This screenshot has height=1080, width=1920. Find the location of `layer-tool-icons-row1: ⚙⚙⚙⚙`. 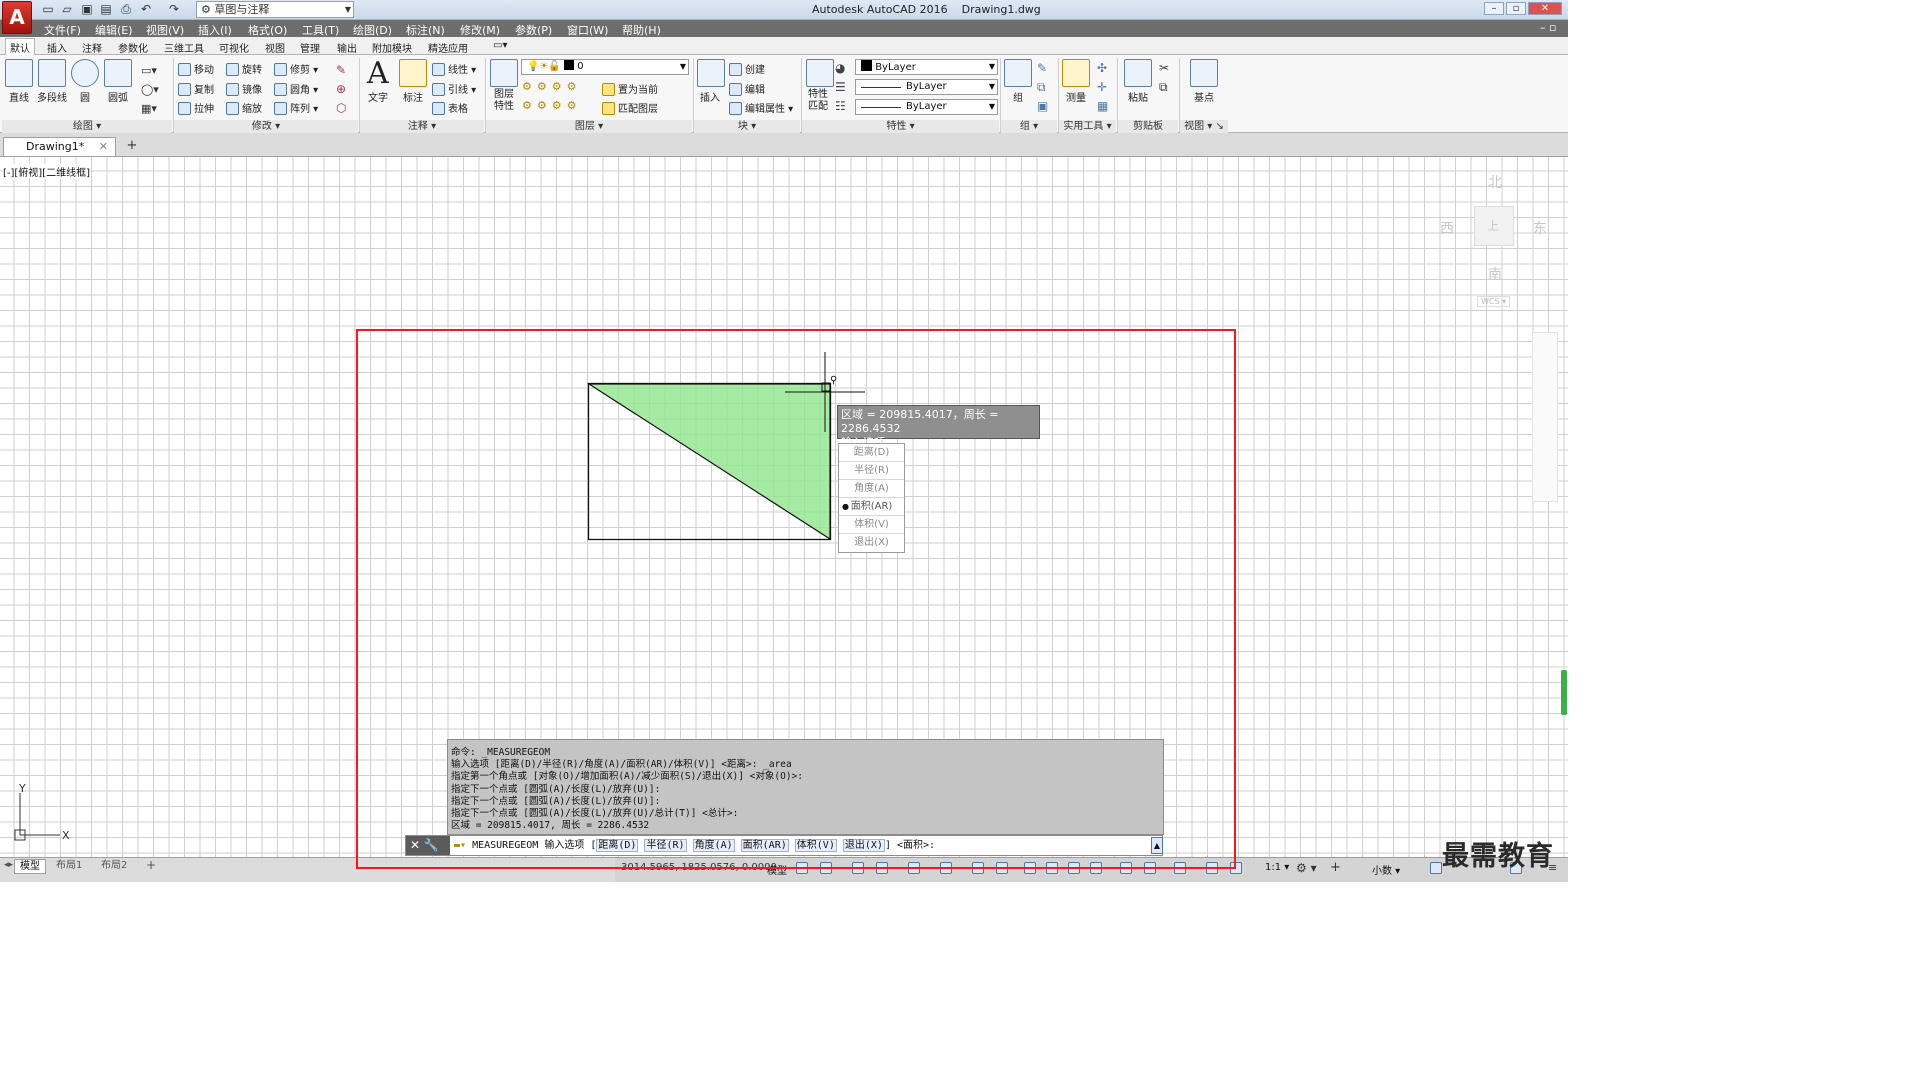

layer-tool-icons-row1: ⚙⚙⚙⚙ is located at coordinates (551, 86).